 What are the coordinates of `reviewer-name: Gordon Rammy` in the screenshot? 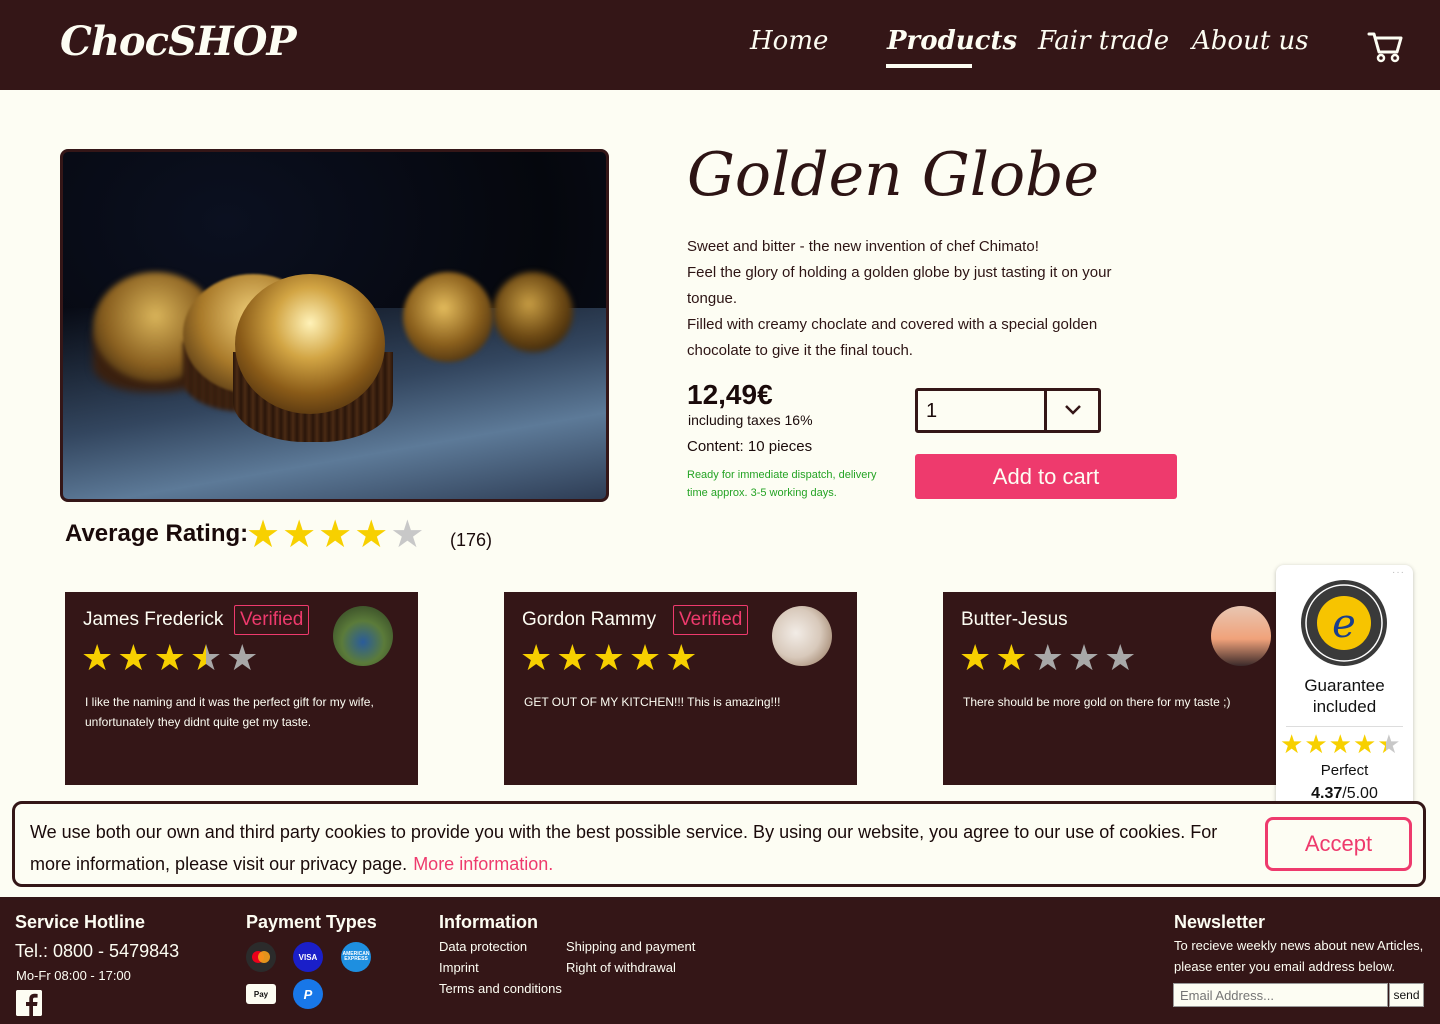 It's located at (589, 619).